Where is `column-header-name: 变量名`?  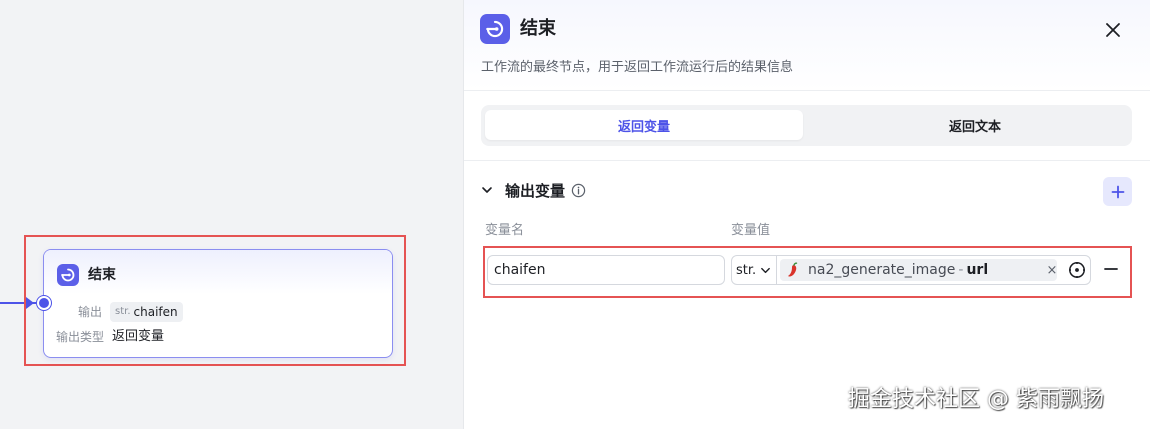 column-header-name: 变量名 is located at coordinates (505, 230).